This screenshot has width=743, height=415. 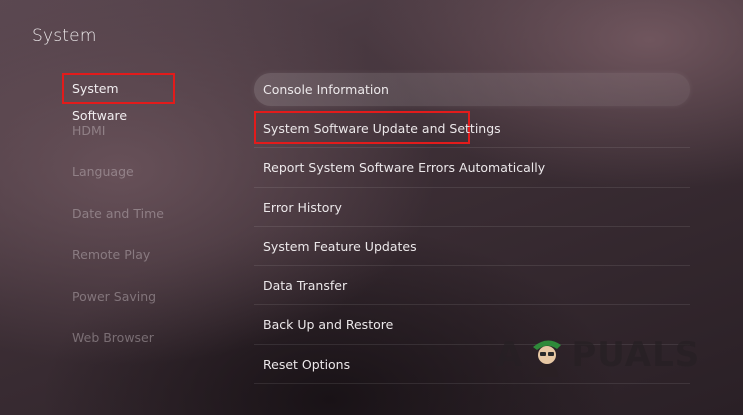 What do you see at coordinates (118, 98) in the screenshot?
I see `sidebar-item-system-software: System Software` at bounding box center [118, 98].